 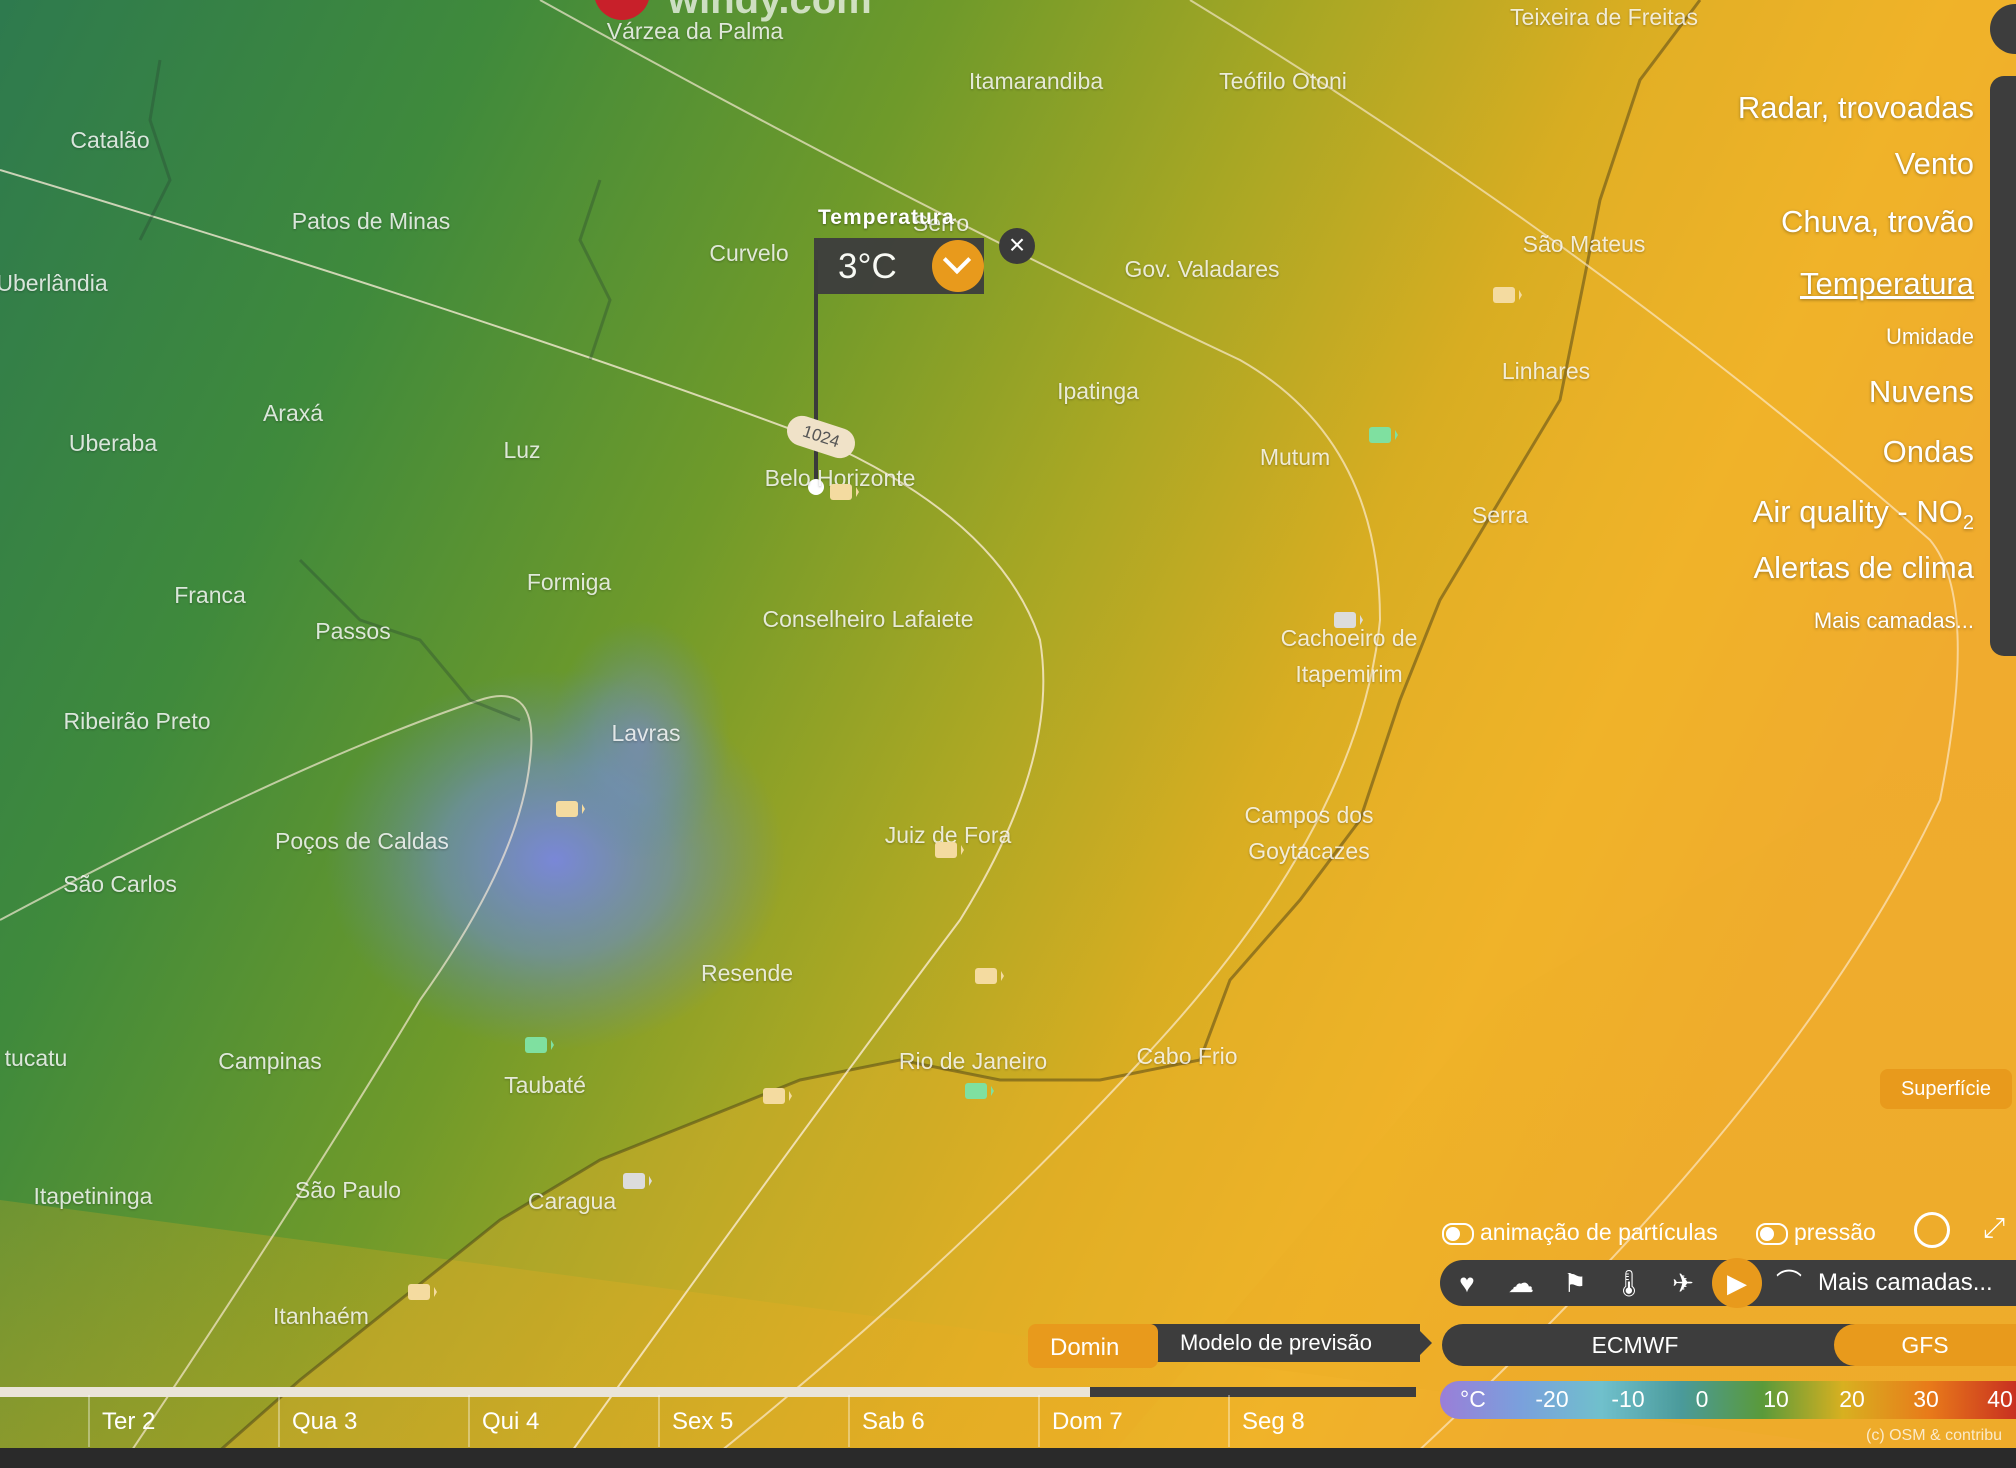 What do you see at coordinates (109, 140) in the screenshot?
I see `city-label: Catalão` at bounding box center [109, 140].